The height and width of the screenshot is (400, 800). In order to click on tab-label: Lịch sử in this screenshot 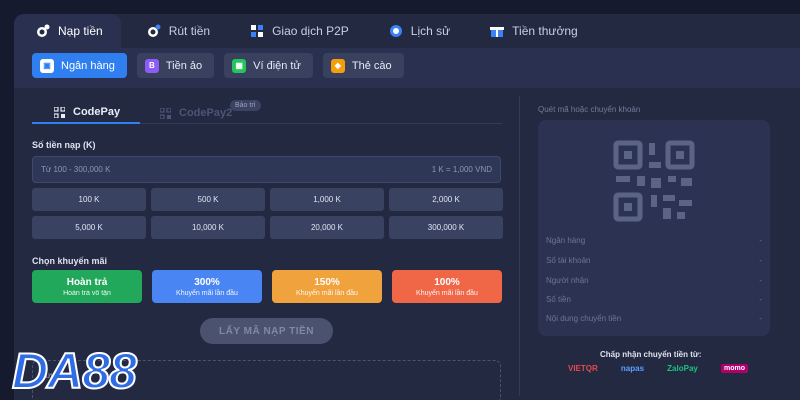, I will do `click(430, 31)`.